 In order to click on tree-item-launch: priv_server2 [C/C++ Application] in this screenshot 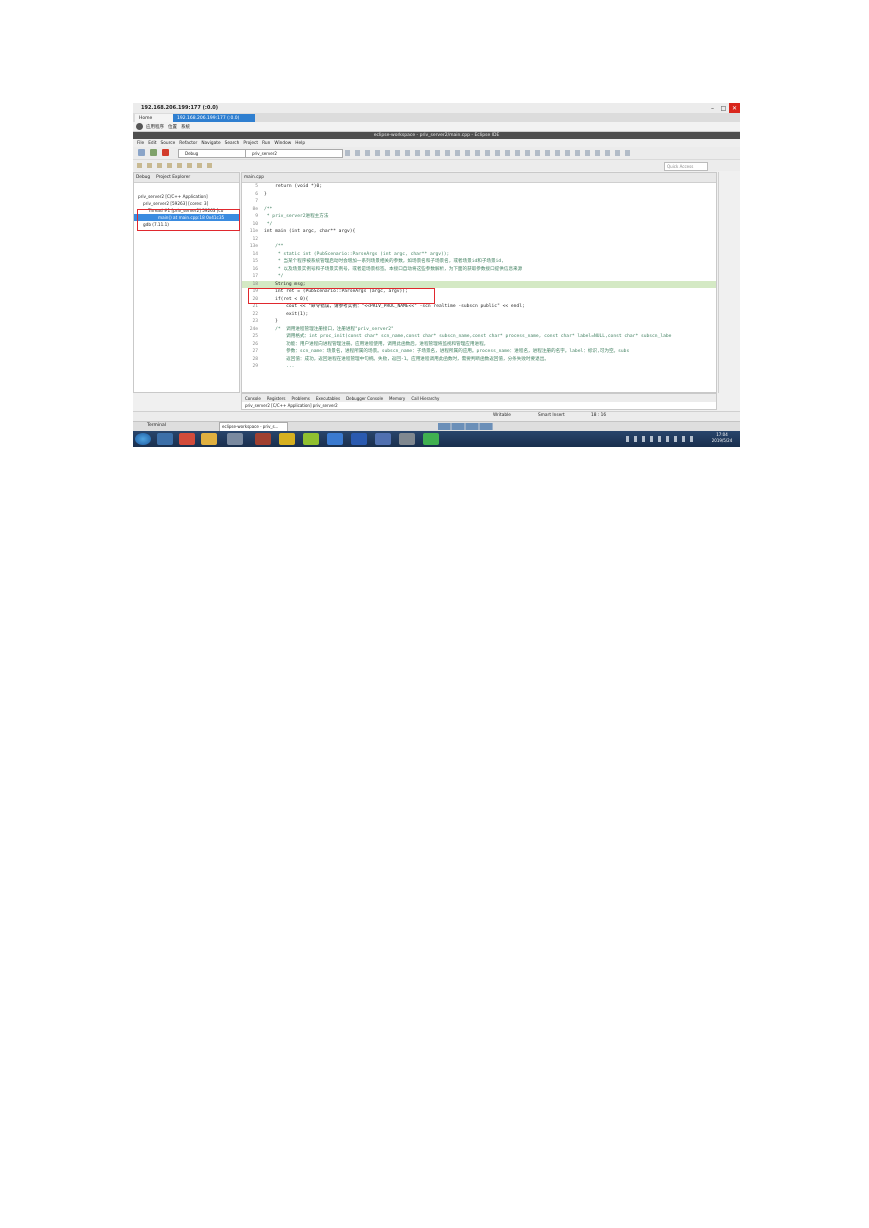, I will do `click(186, 196)`.